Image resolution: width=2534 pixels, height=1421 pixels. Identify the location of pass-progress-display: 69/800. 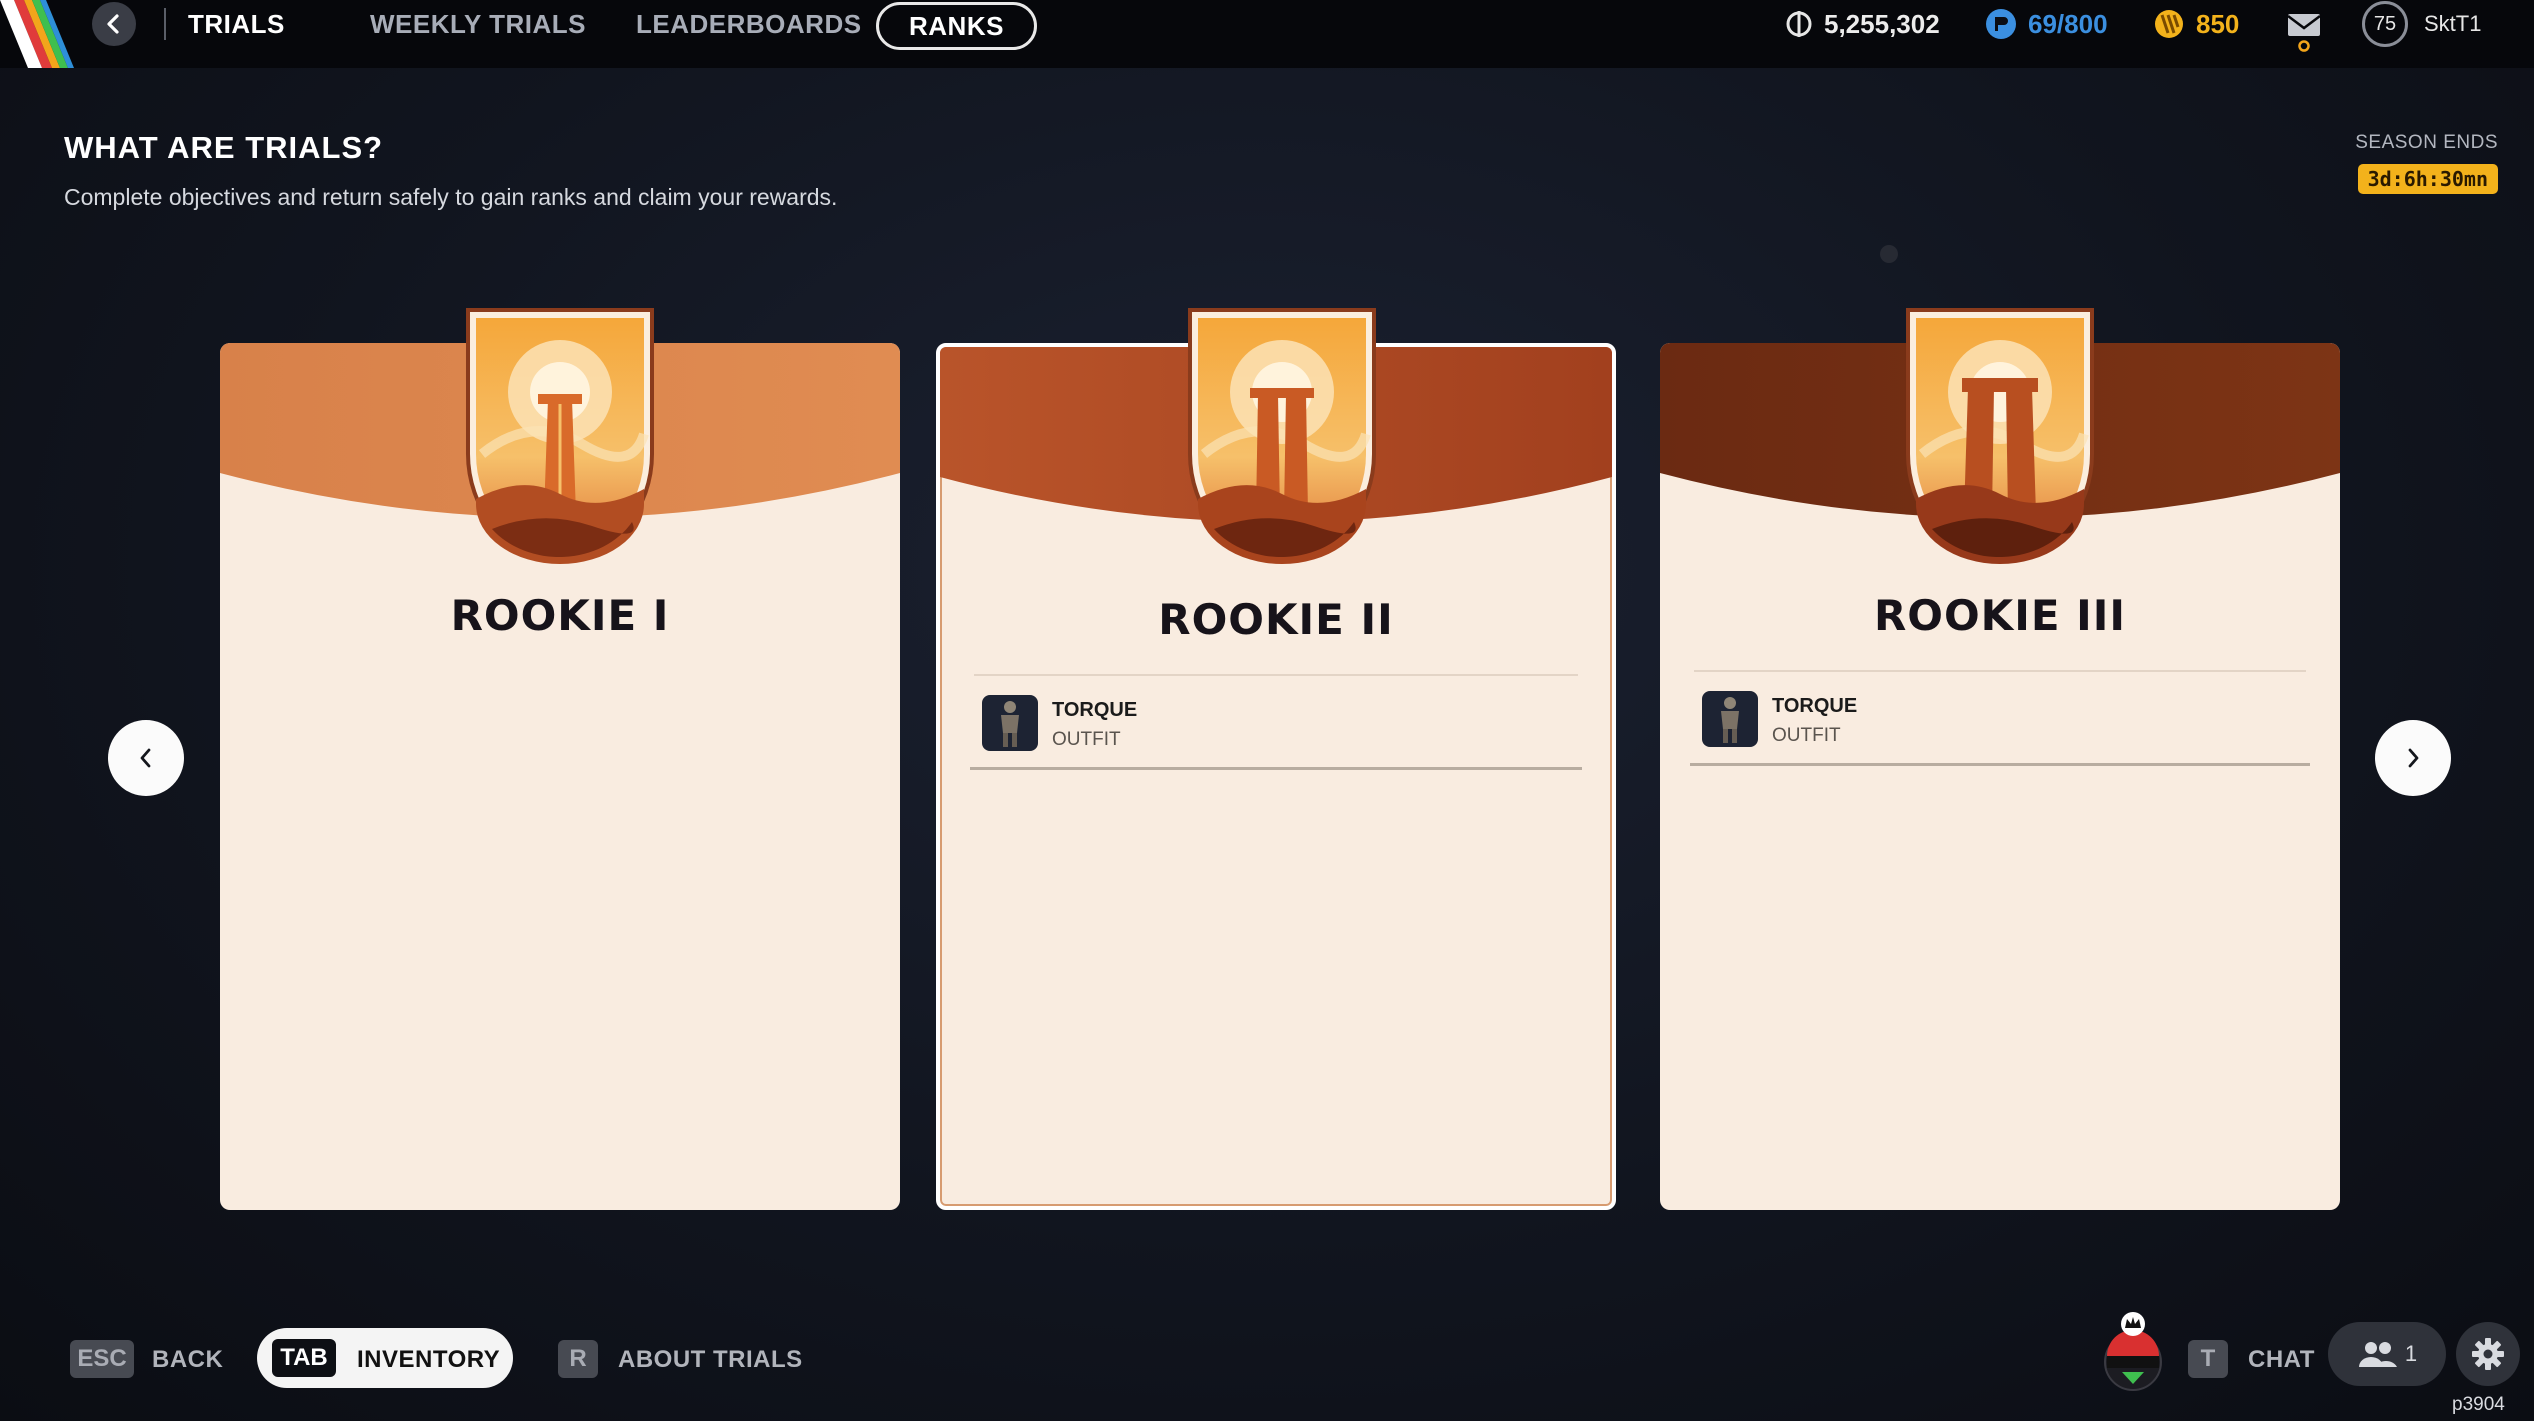
(2046, 24).